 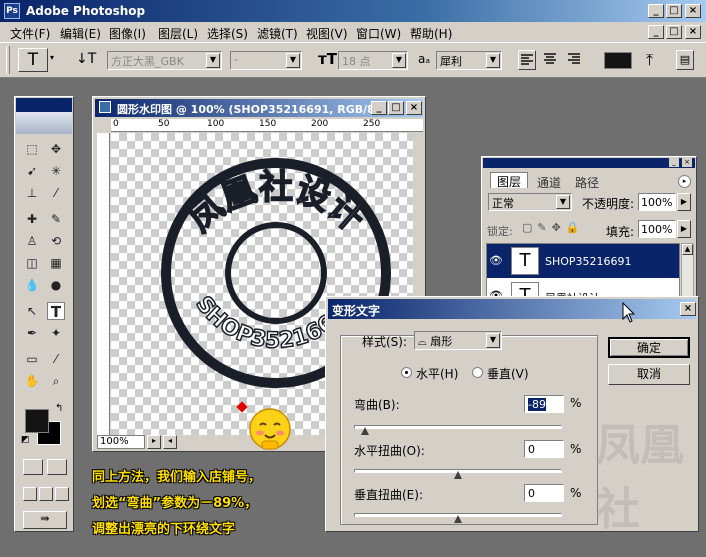 I want to click on jump-to-imageready-button: ⇛, so click(x=45, y=520).